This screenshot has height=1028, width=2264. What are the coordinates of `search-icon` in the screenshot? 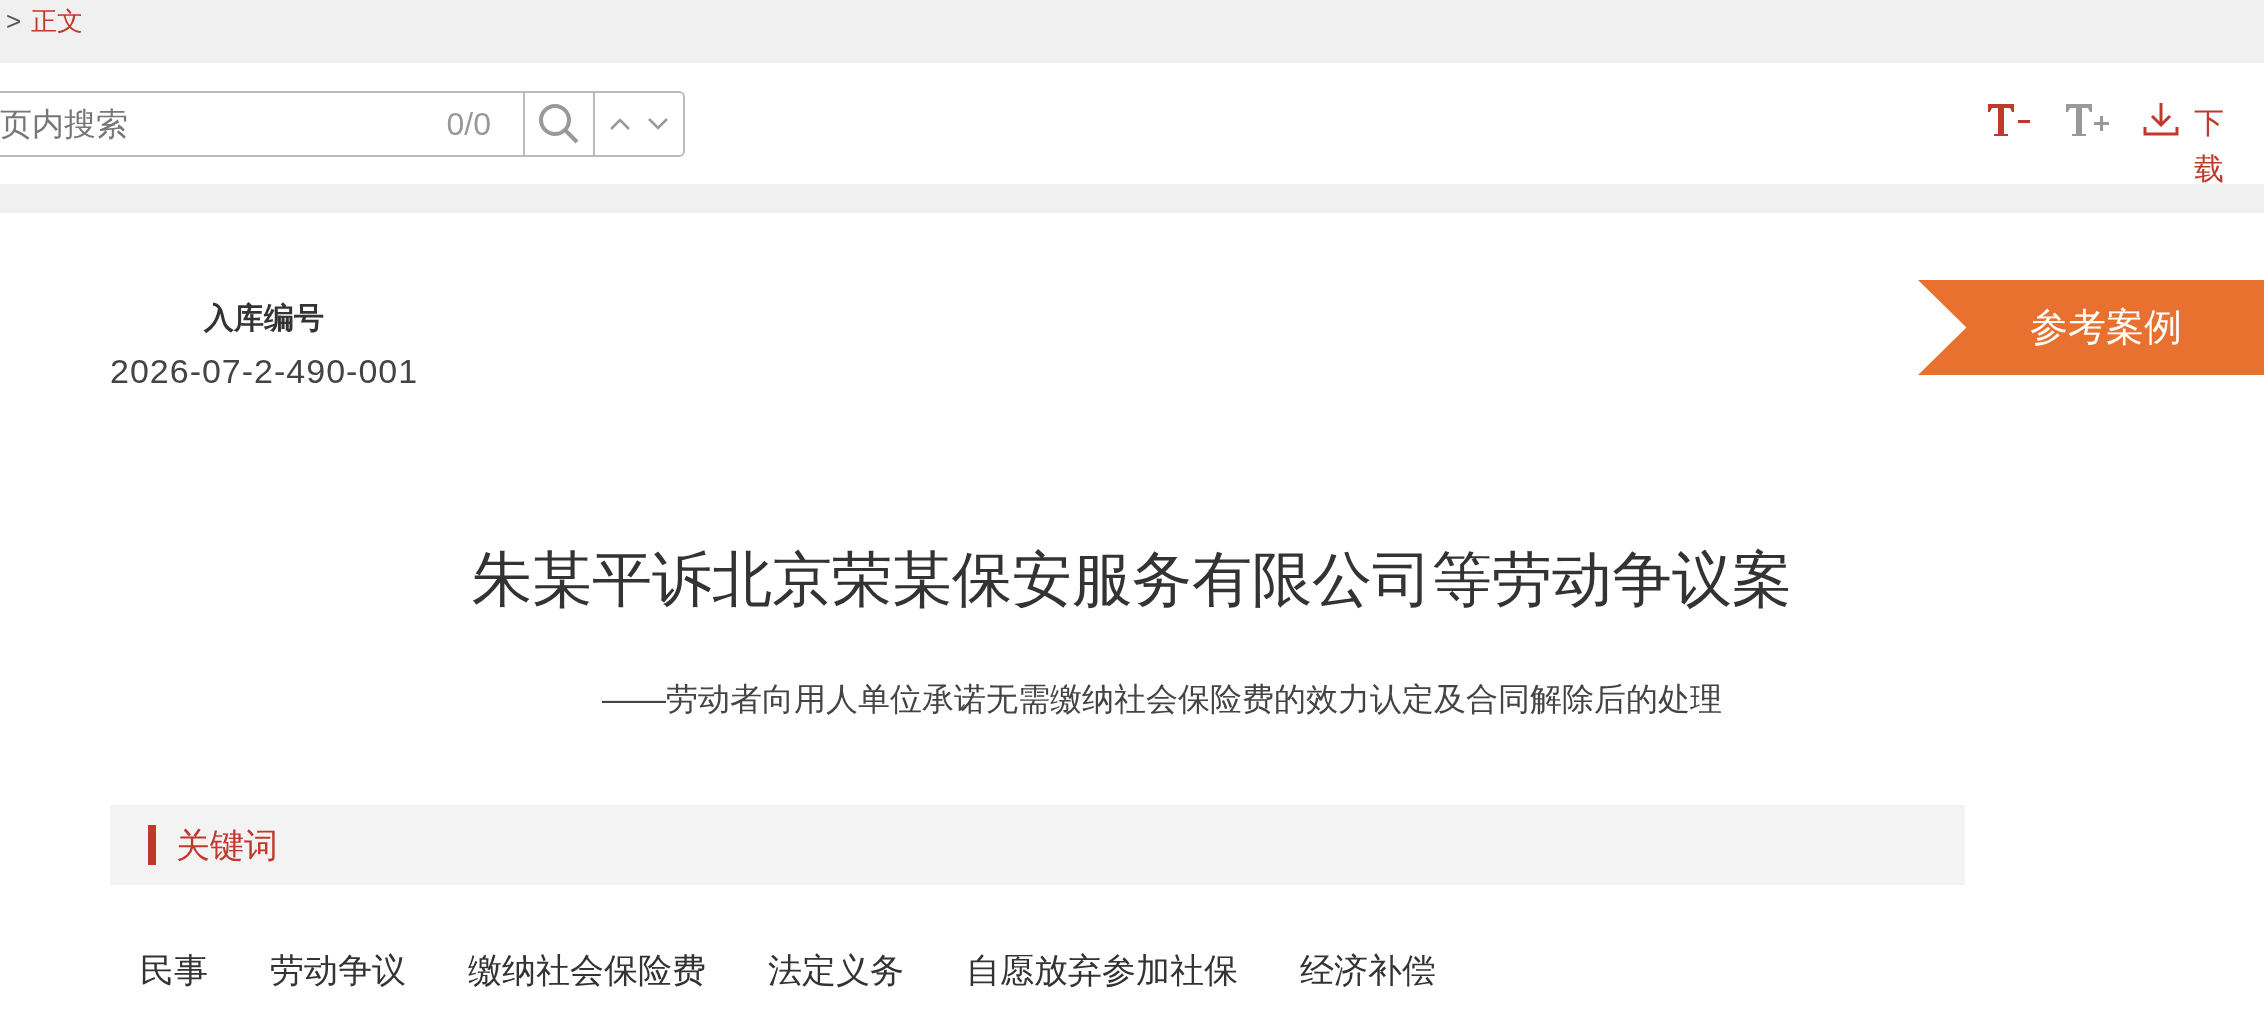 It's located at (559, 123).